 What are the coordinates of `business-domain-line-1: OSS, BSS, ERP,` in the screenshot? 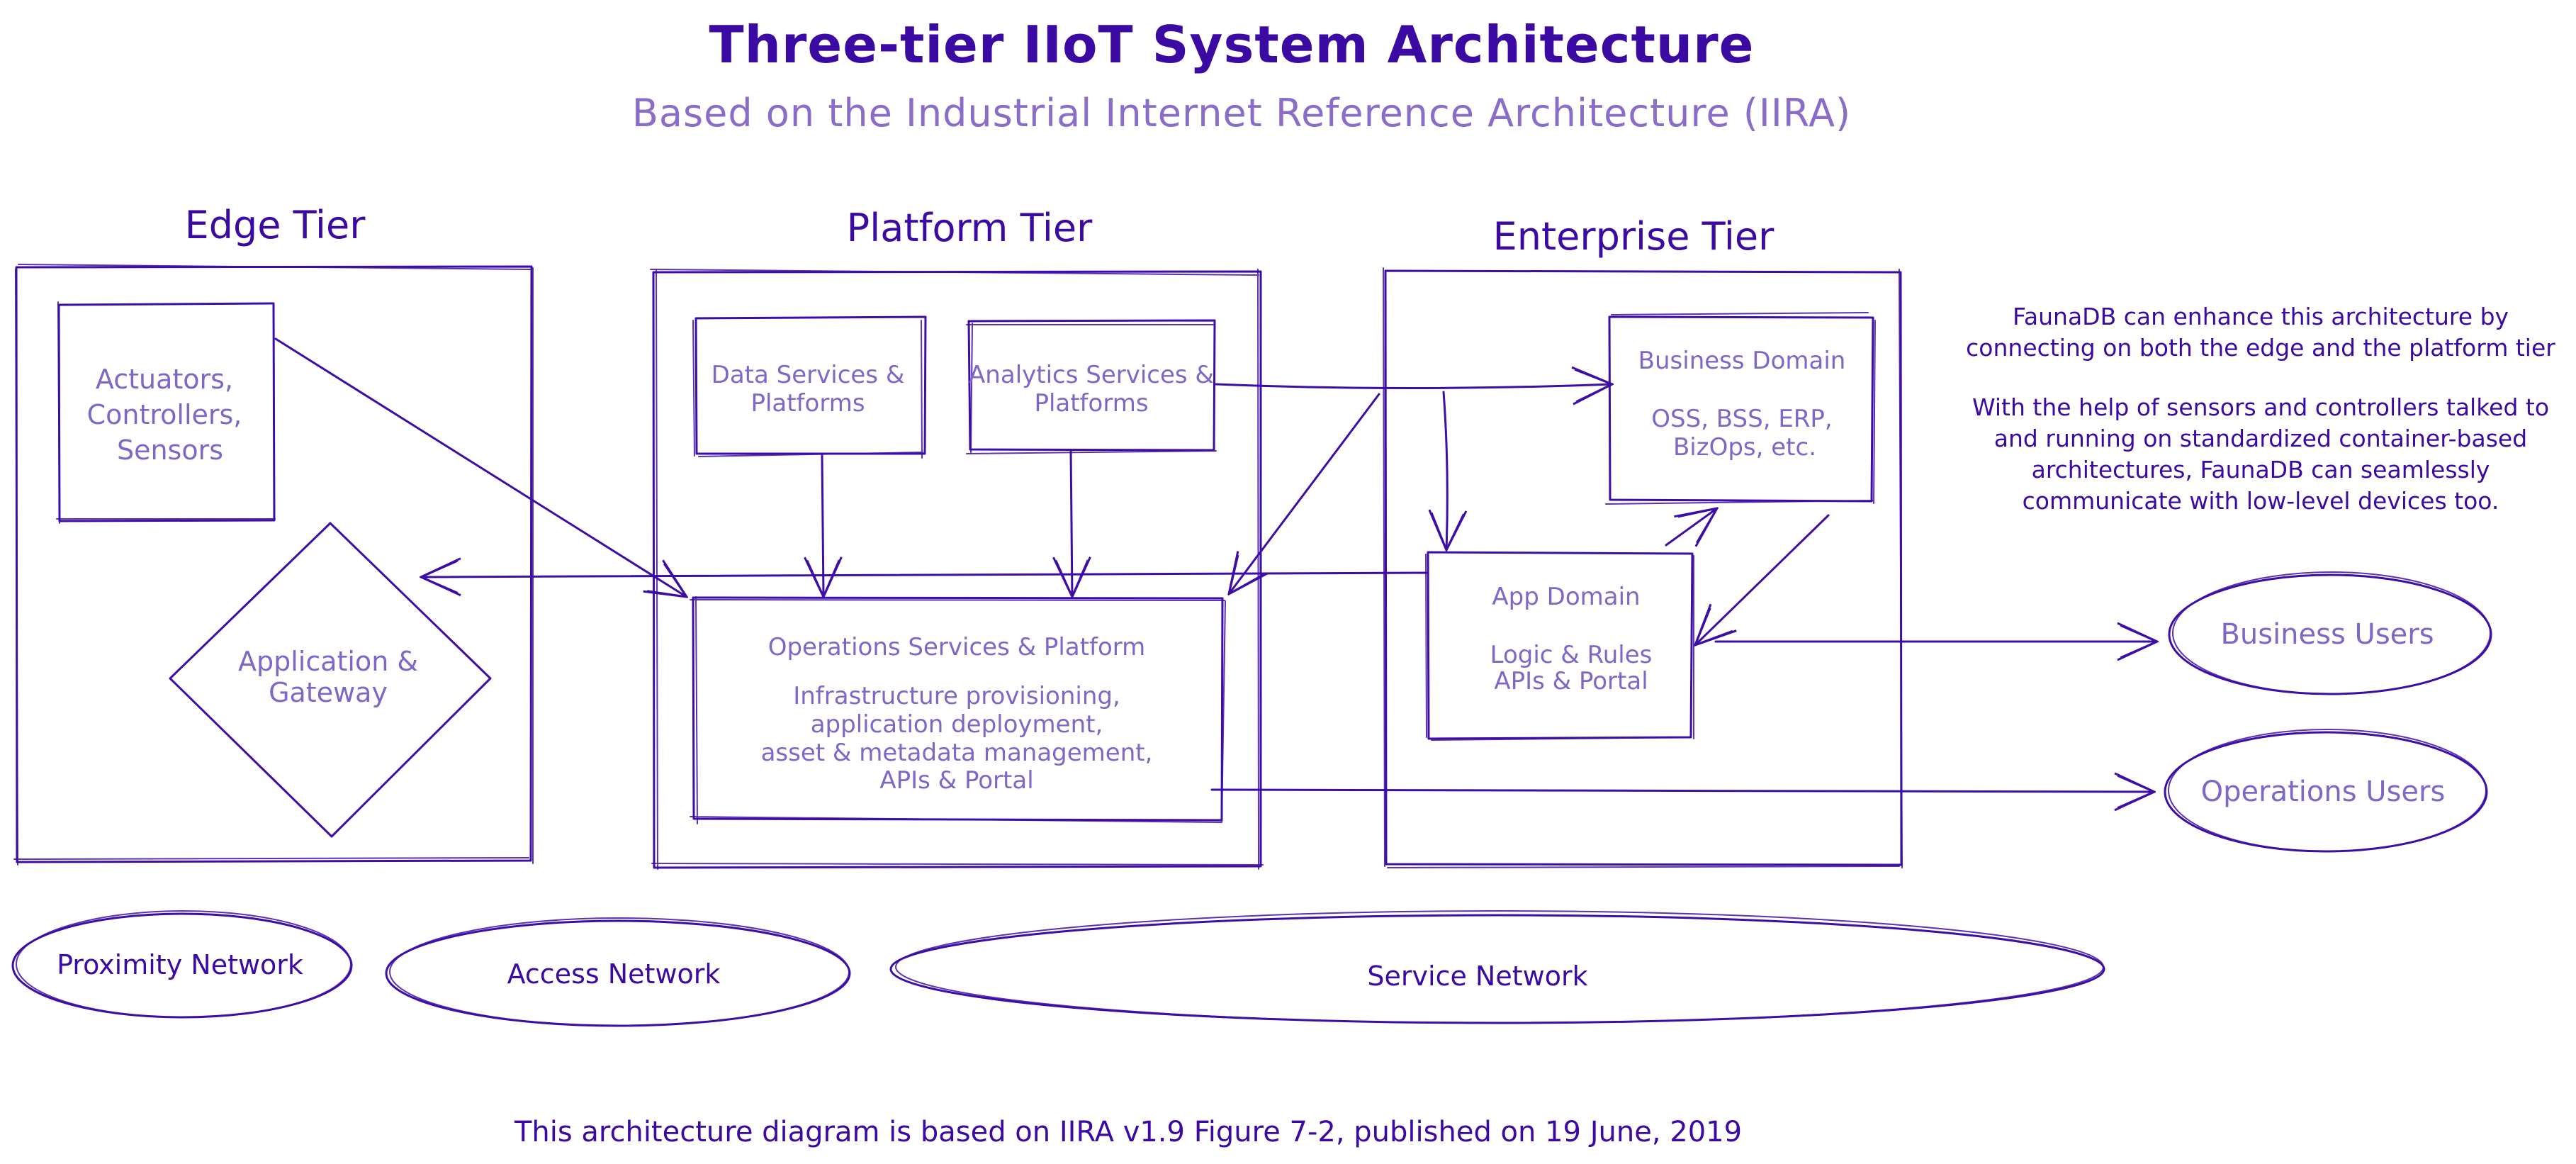 It's located at (1741, 419).